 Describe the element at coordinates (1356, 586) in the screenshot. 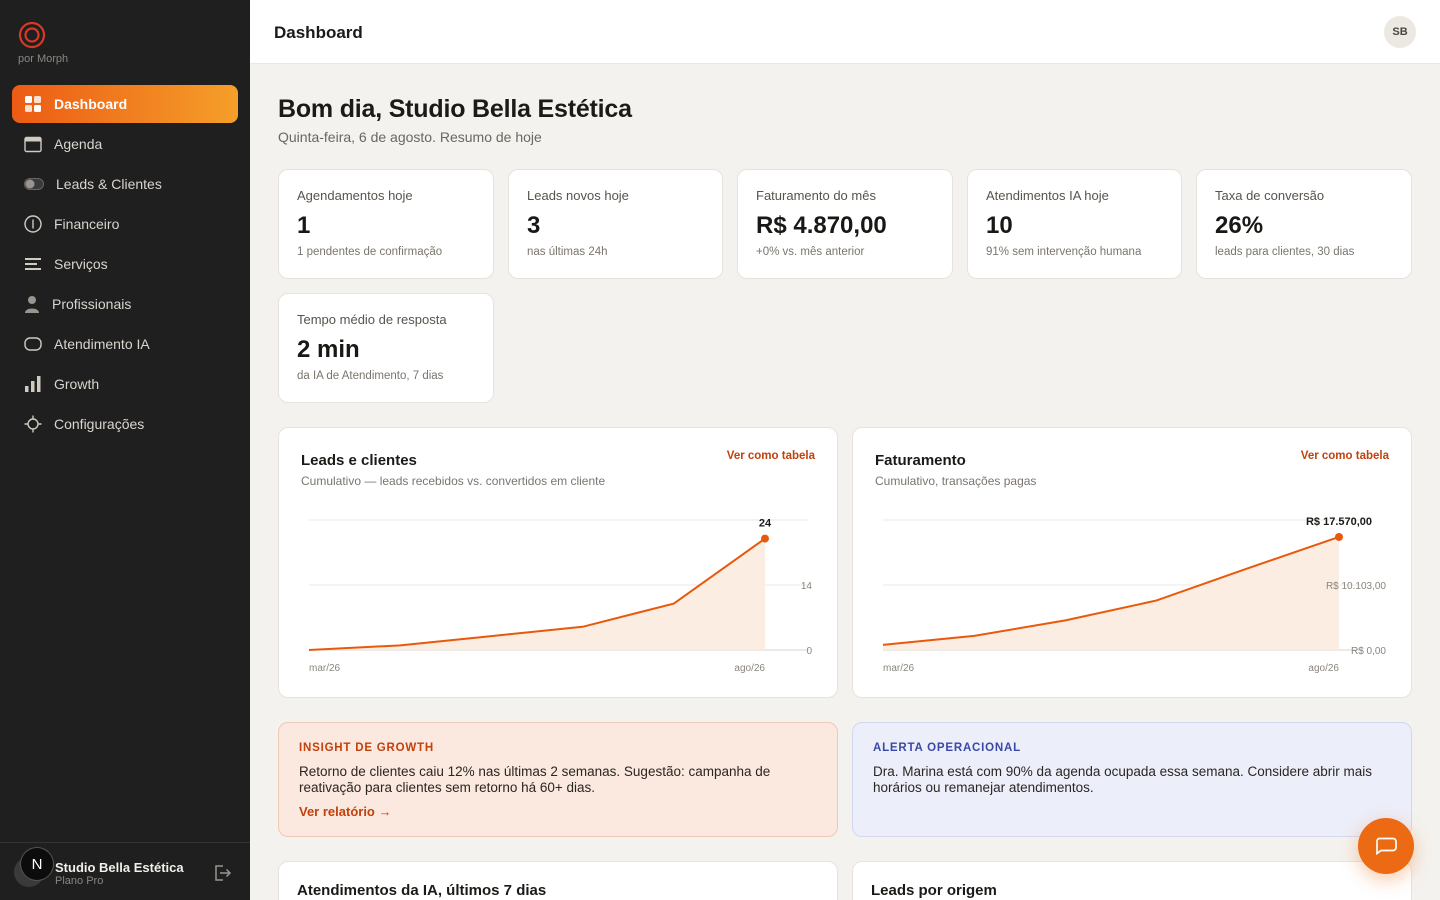

I see `y-tick-label: R$ 10.103,00` at that location.